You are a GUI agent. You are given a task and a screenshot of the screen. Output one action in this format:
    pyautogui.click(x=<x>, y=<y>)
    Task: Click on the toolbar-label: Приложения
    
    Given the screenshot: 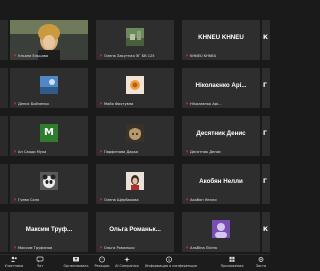 What is the action you would take?
    pyautogui.click(x=232, y=266)
    